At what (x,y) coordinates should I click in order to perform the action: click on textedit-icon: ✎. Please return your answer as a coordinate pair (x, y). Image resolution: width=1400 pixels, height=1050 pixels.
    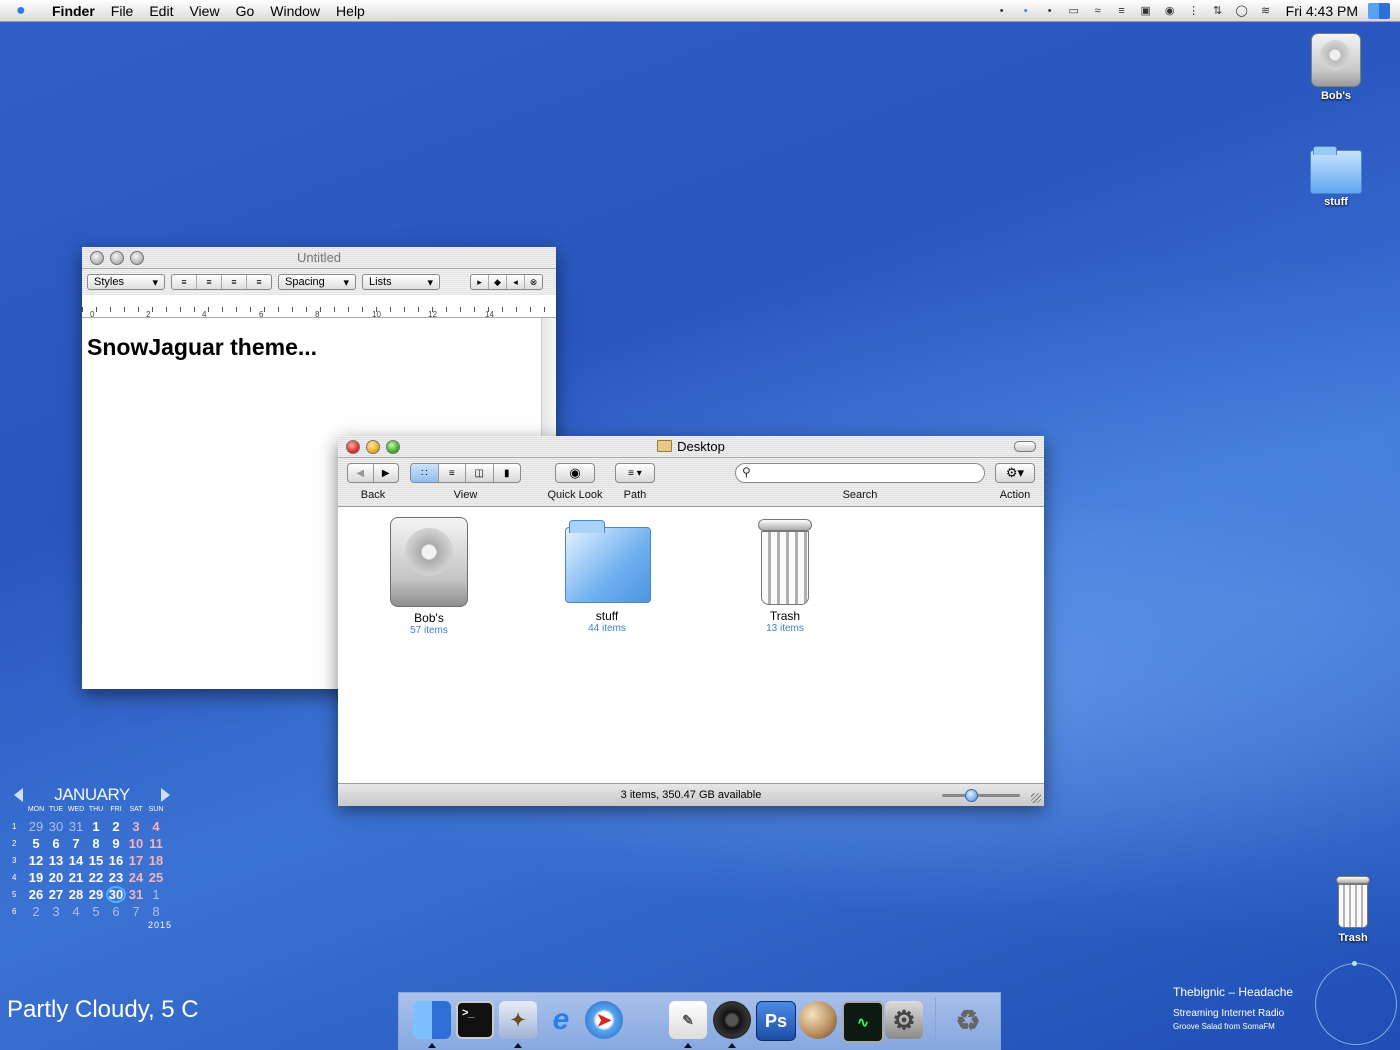
    Looking at the image, I should click on (688, 1020).